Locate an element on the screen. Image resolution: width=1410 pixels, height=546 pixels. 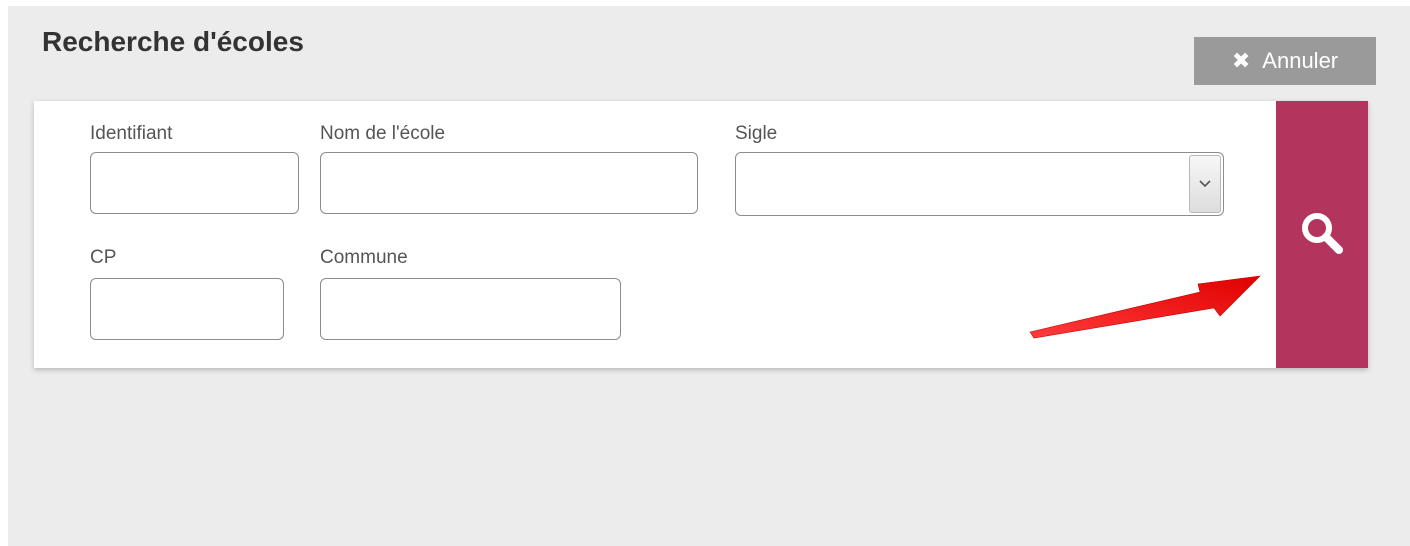
cancel-button-label: Annuler is located at coordinates (1300, 60).